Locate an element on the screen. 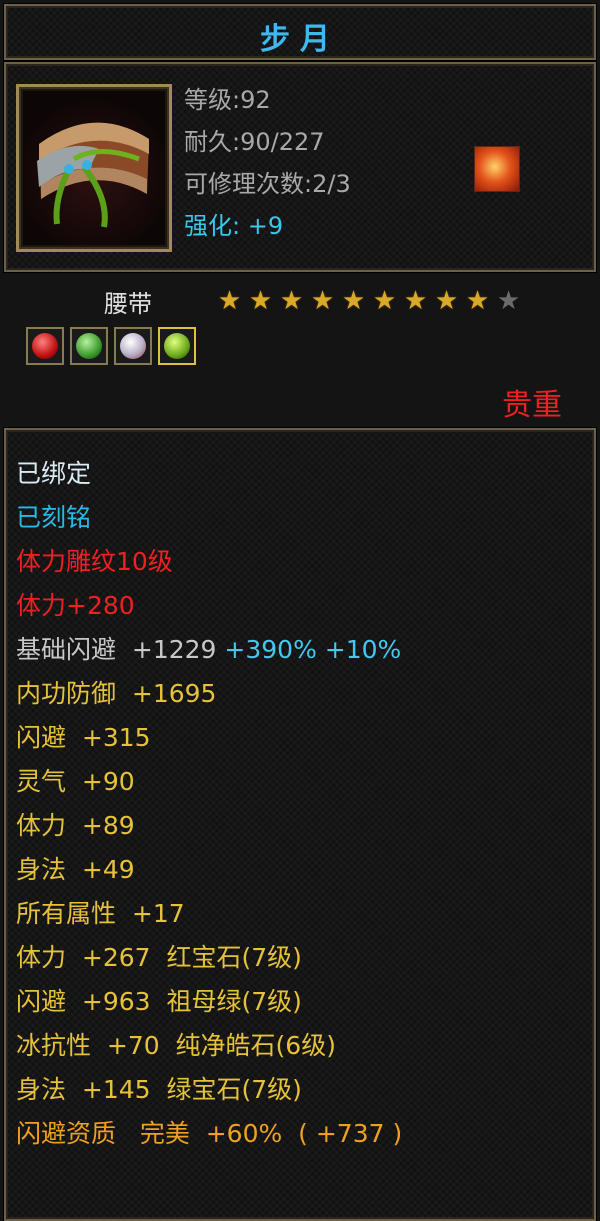 The image size is (600, 1221). star-empty-icon: ★ is located at coordinates (508, 301).